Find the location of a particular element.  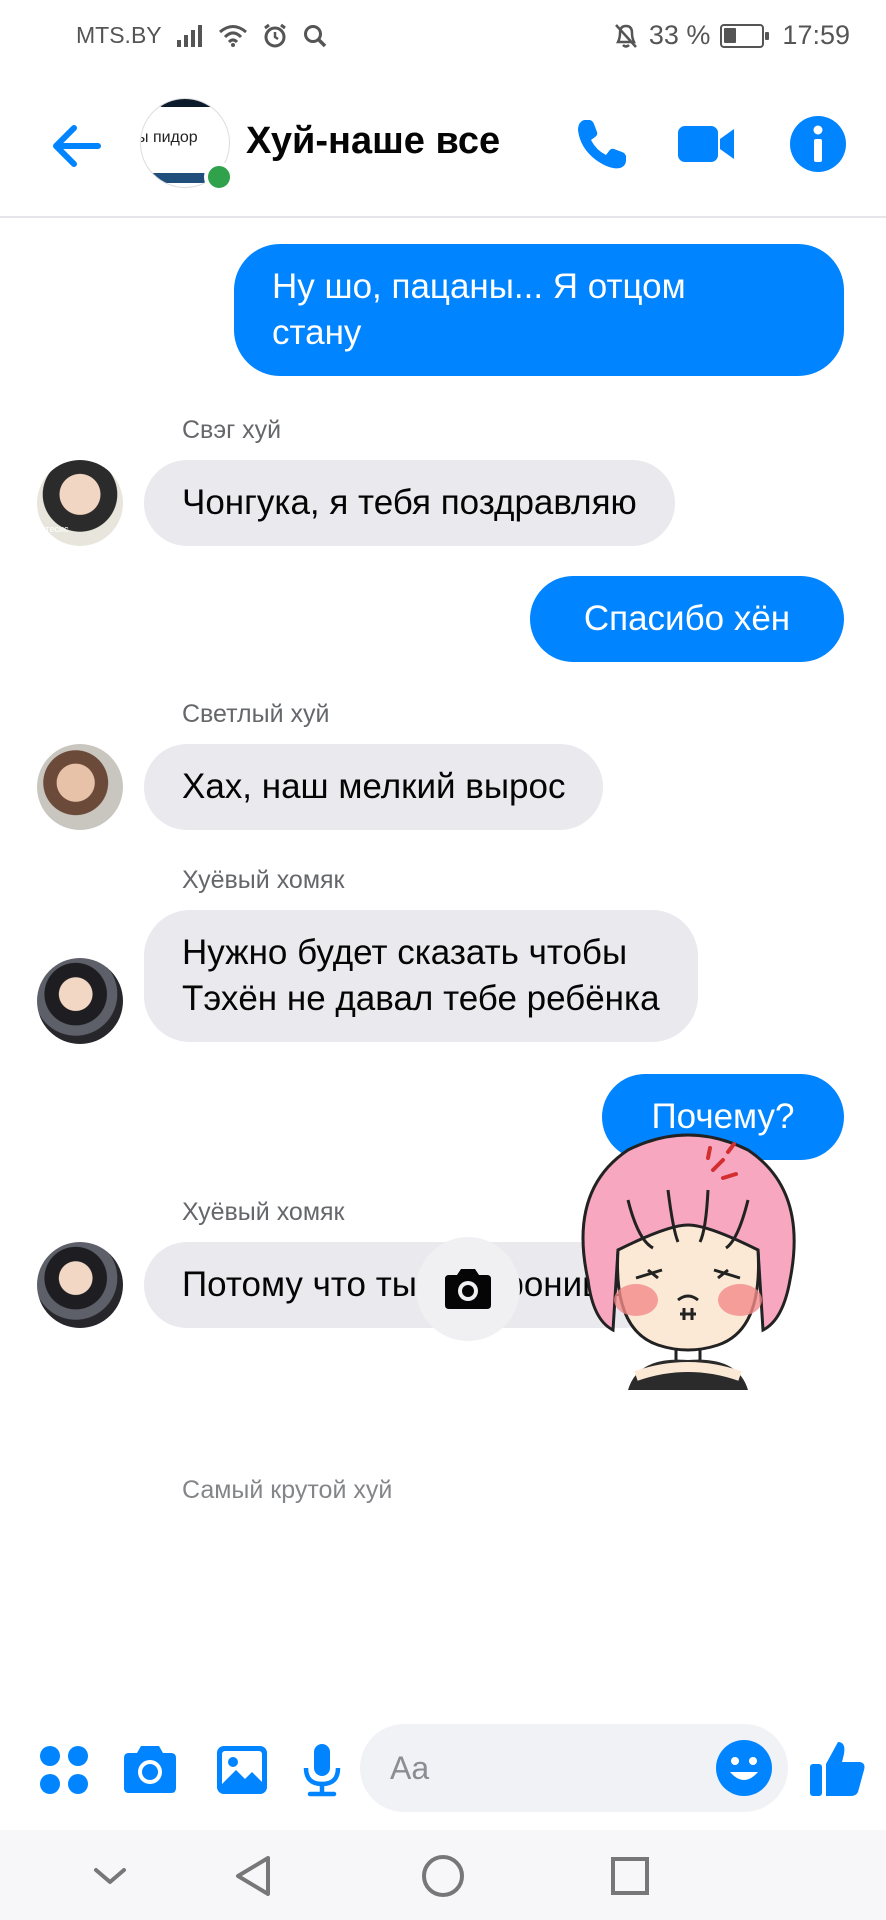

apps-grid-icon is located at coordinates (64, 1770).